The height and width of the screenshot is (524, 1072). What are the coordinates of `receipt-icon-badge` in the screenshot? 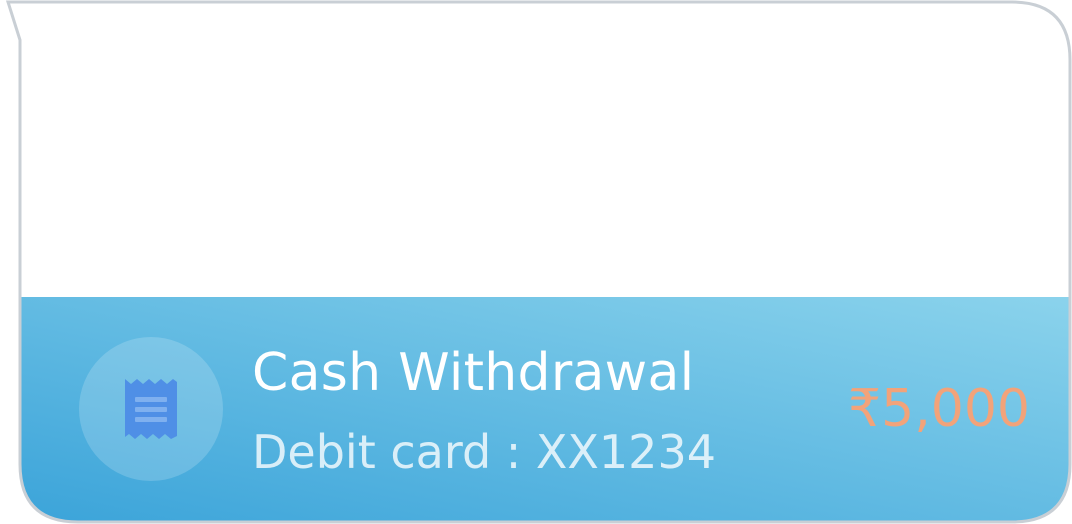 It's located at (151, 409).